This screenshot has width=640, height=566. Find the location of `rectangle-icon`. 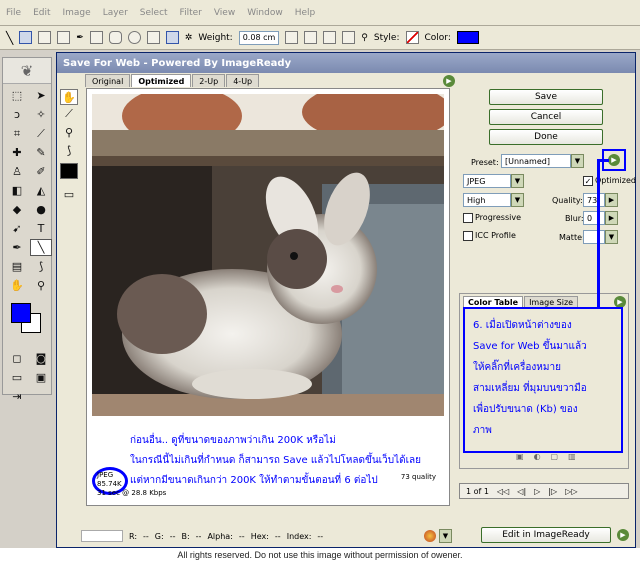

rectangle-icon is located at coordinates (96, 37).